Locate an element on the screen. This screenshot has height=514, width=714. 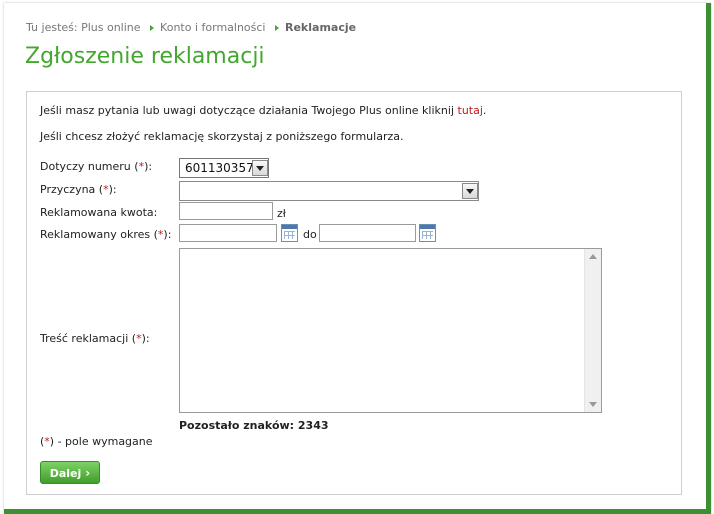
page-title: Zgłoszenie reklamacji is located at coordinates (145, 56).